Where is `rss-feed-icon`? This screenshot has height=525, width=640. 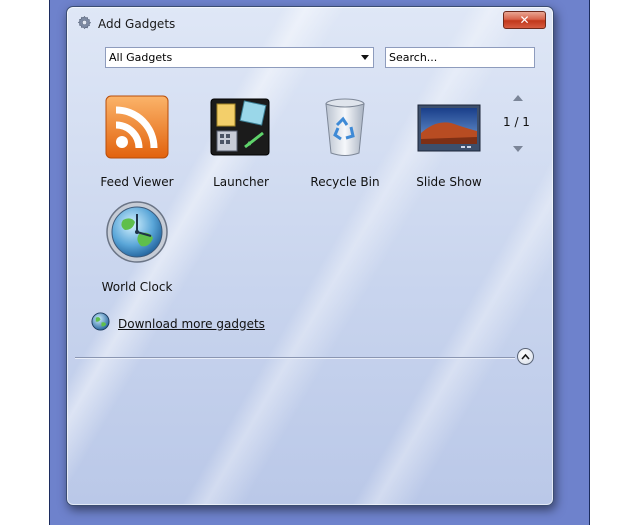 rss-feed-icon is located at coordinates (137, 127).